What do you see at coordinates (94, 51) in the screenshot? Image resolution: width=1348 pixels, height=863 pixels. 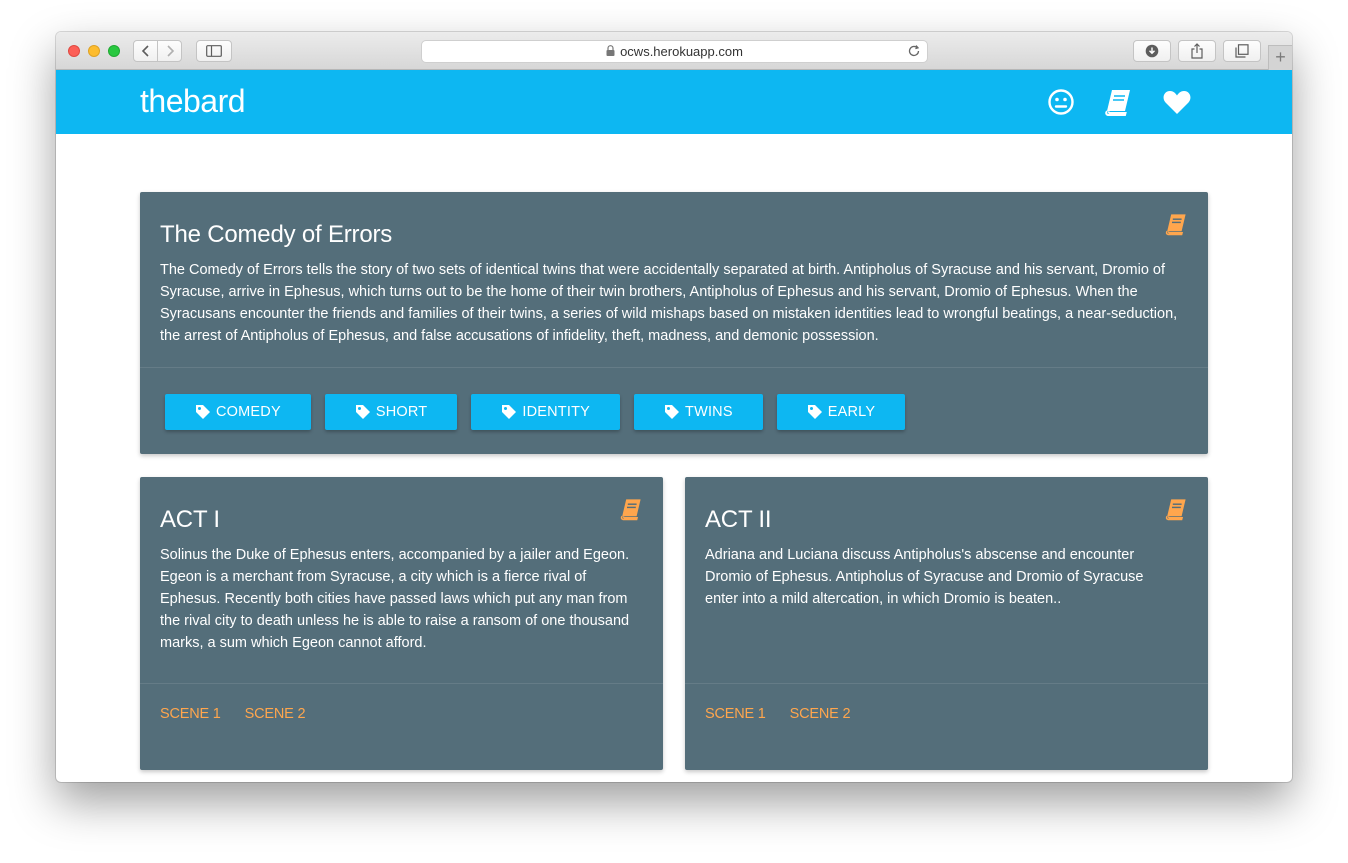 I see `minimize-window-button` at bounding box center [94, 51].